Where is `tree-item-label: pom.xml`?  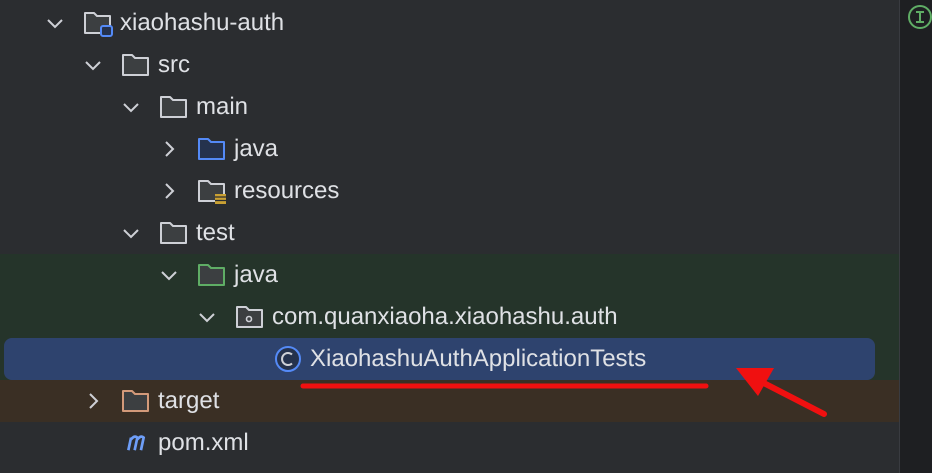 tree-item-label: pom.xml is located at coordinates (203, 443).